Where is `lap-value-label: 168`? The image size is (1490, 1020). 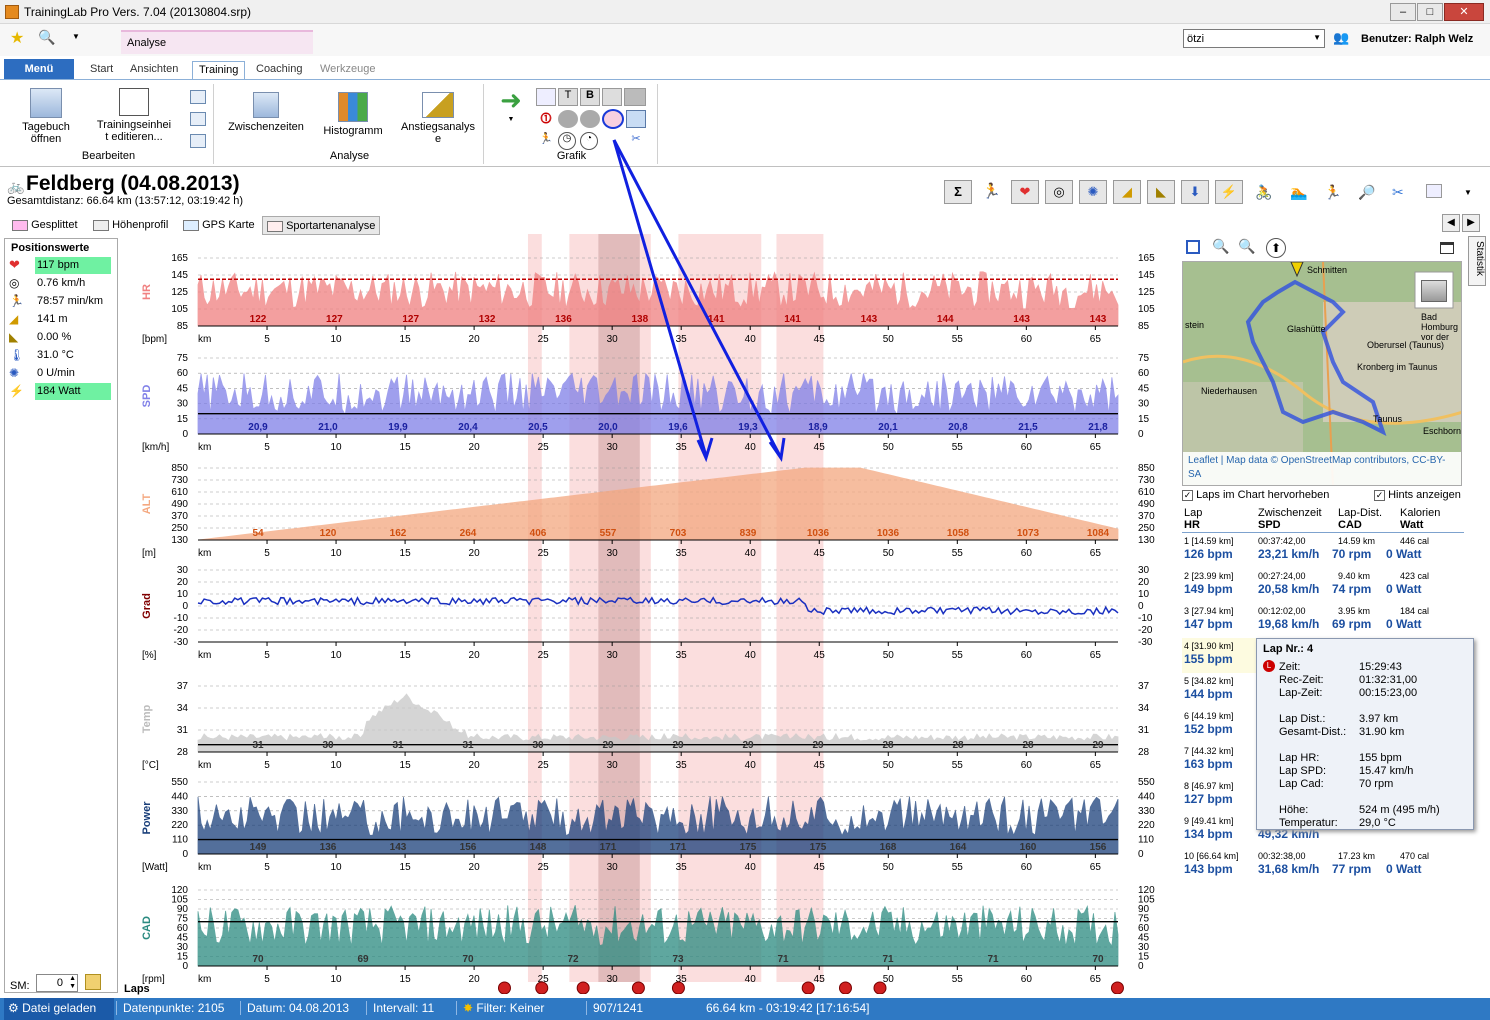
lap-value-label: 168 is located at coordinates (888, 847).